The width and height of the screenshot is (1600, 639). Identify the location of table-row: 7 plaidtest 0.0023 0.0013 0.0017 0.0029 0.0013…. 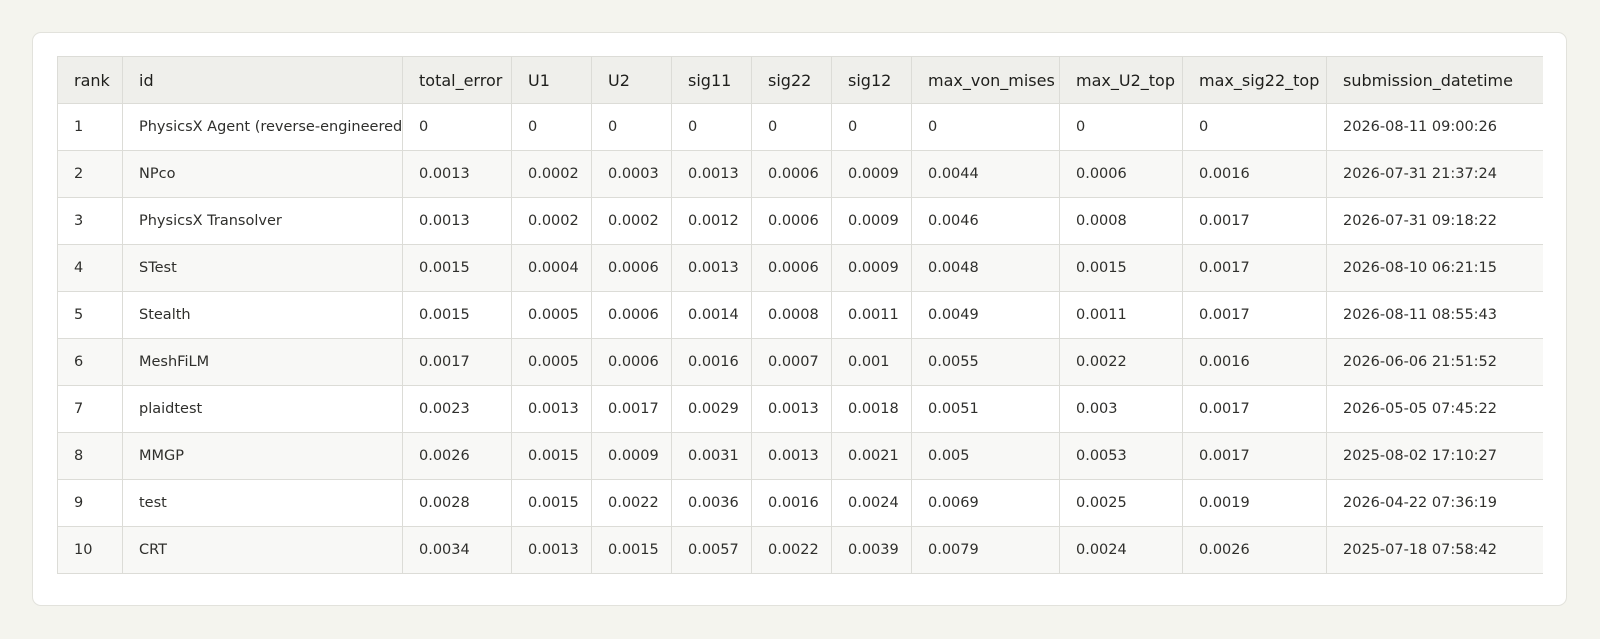
(800, 409).